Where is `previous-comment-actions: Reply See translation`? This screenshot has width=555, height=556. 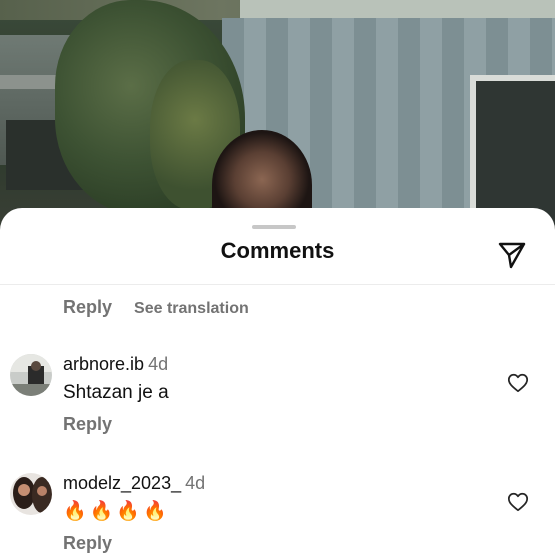 previous-comment-actions: Reply See translation is located at coordinates (156, 307).